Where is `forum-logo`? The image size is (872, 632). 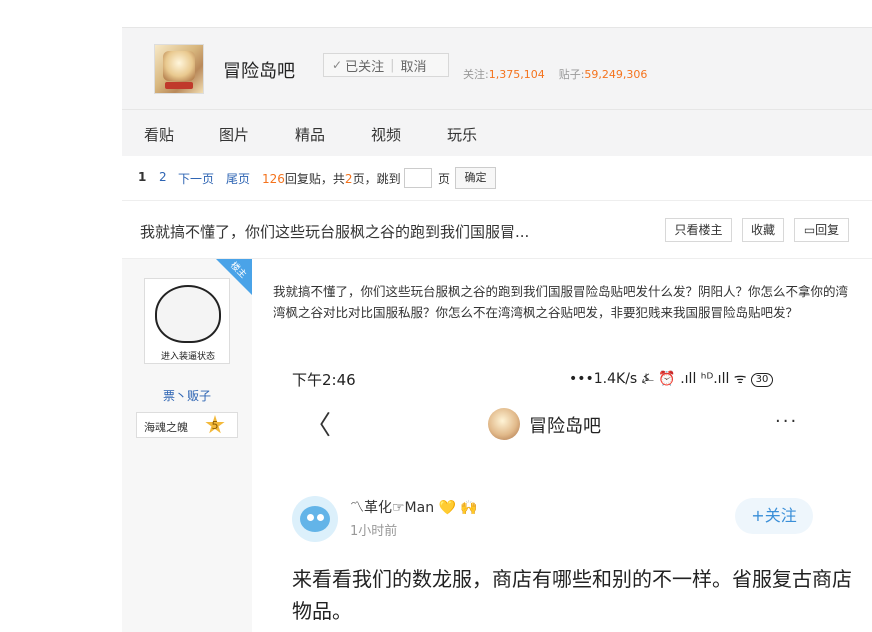 forum-logo is located at coordinates (179, 69).